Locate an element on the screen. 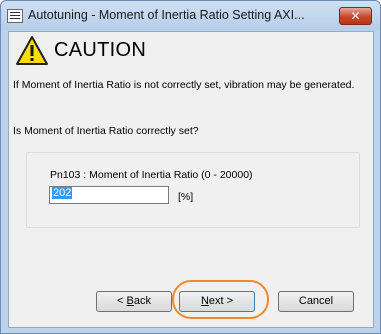 The height and width of the screenshot is (334, 381). close-button: ✕ is located at coordinates (355, 16).